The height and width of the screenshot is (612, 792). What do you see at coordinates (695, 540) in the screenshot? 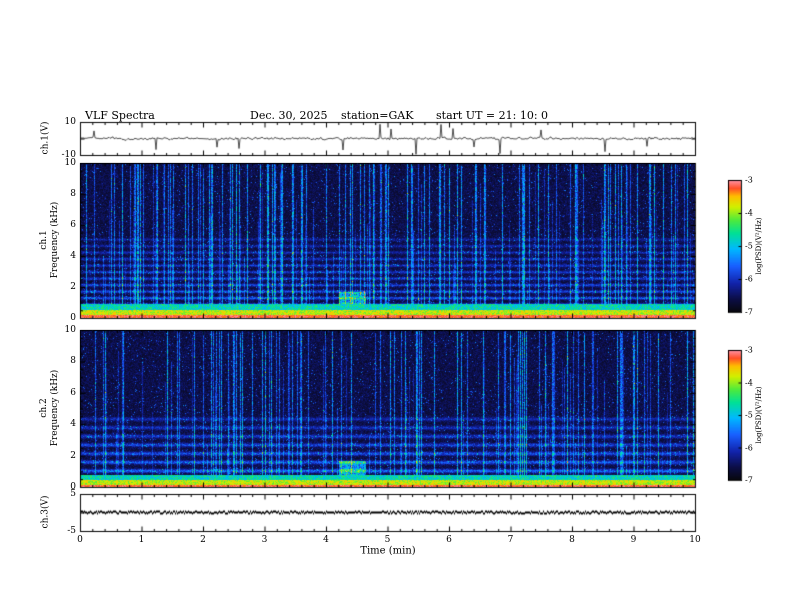
I see `x-tick-label: 10` at bounding box center [695, 540].